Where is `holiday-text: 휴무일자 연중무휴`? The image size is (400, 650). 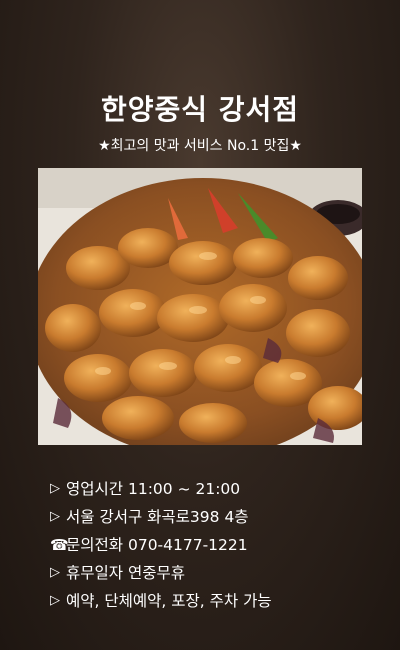 holiday-text: 휴무일자 연중무휴 is located at coordinates (126, 573).